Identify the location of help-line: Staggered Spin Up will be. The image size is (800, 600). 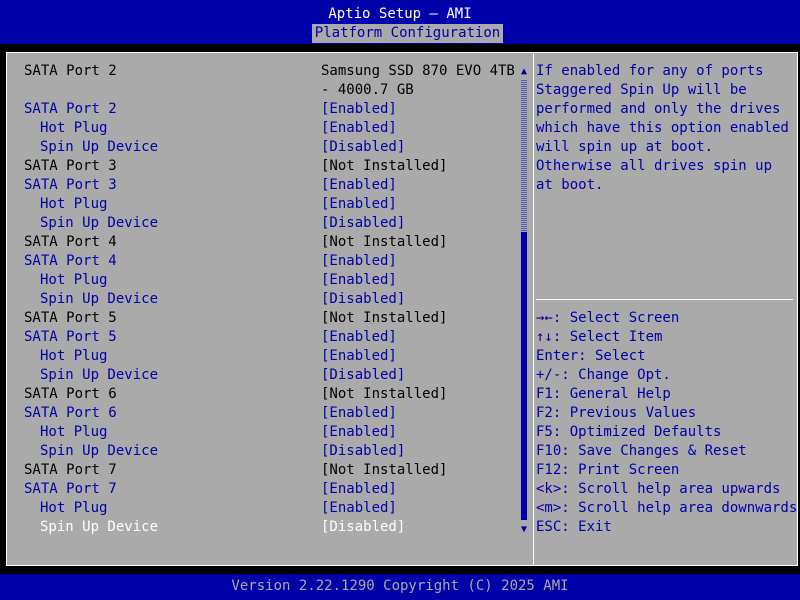
(641, 90).